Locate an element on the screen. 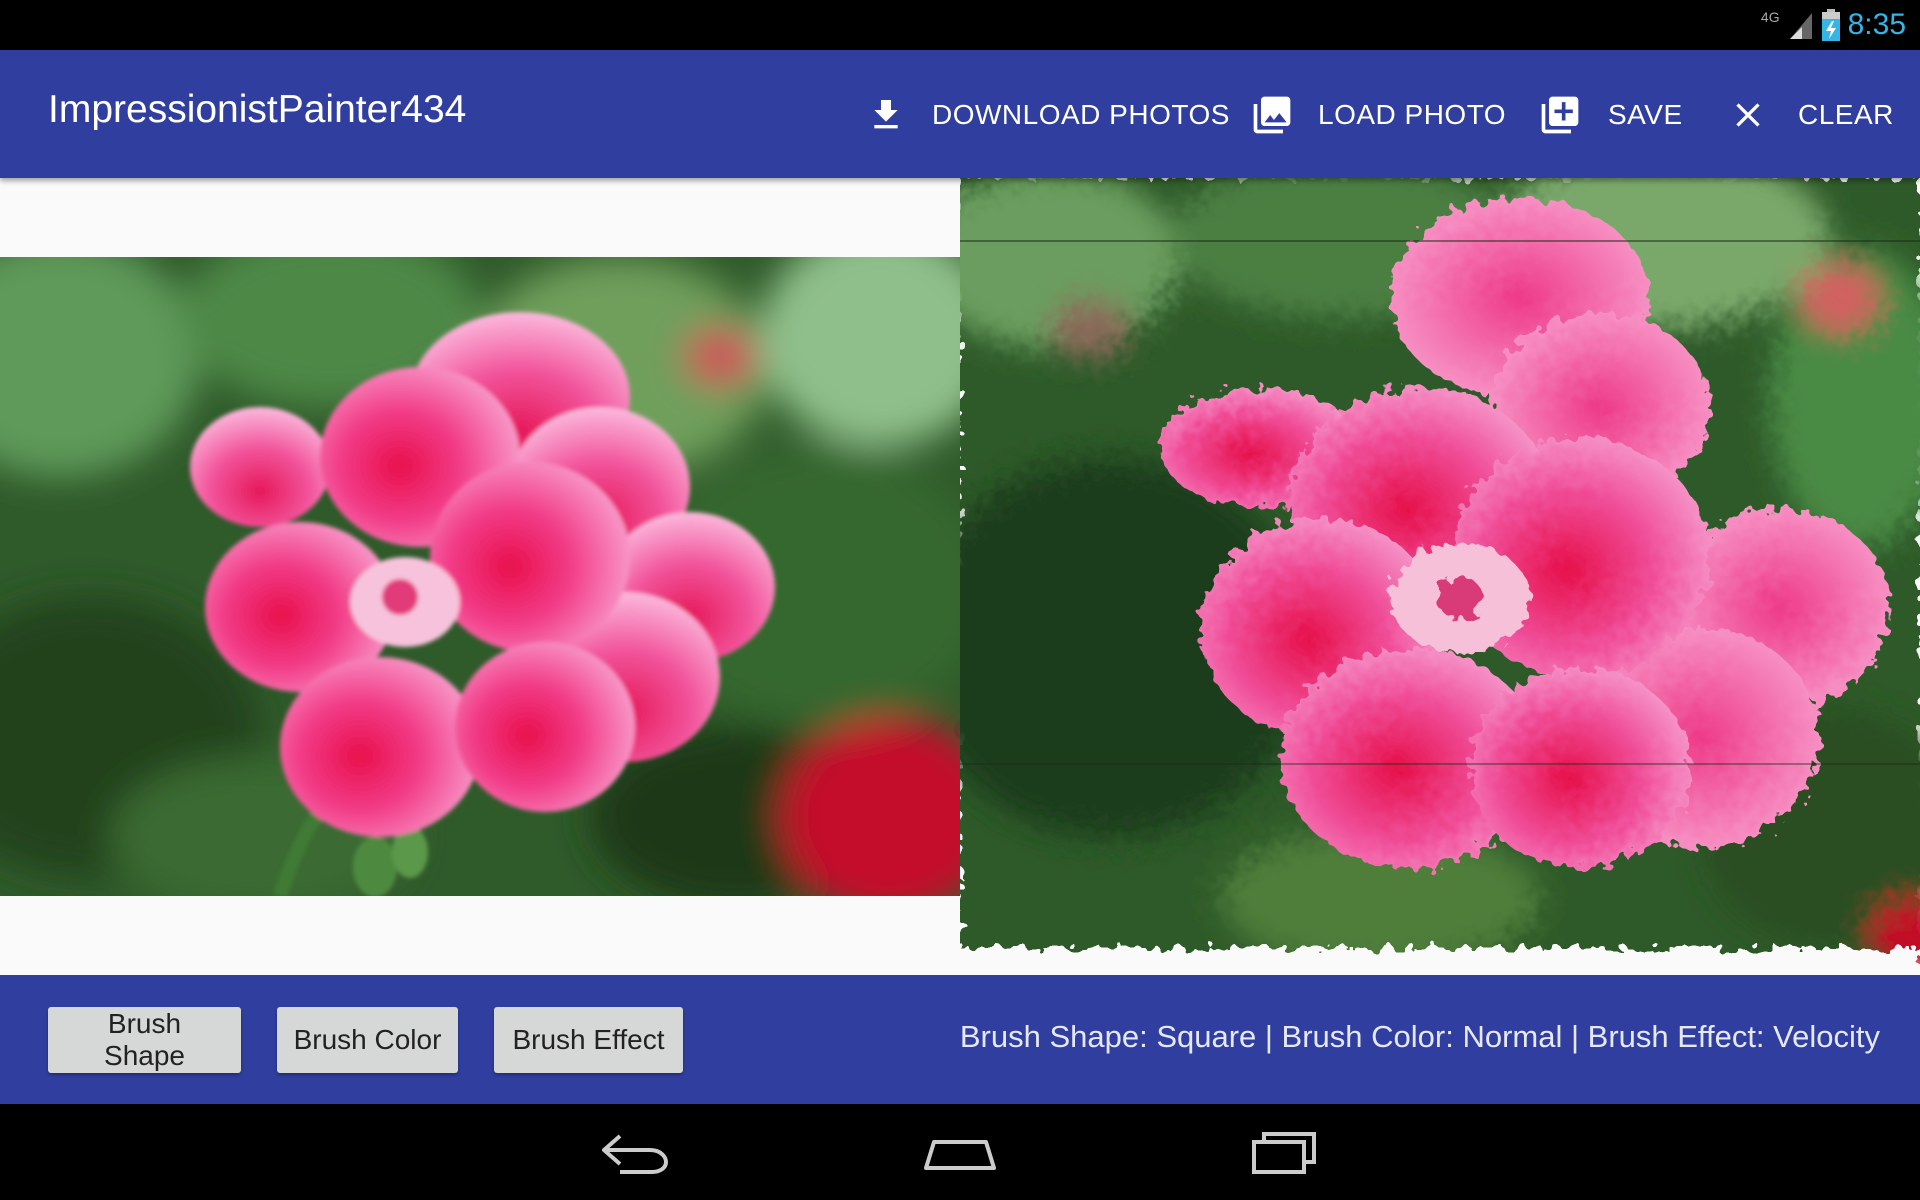 This screenshot has width=1920, height=1200. signal-icon is located at coordinates (1800, 26).